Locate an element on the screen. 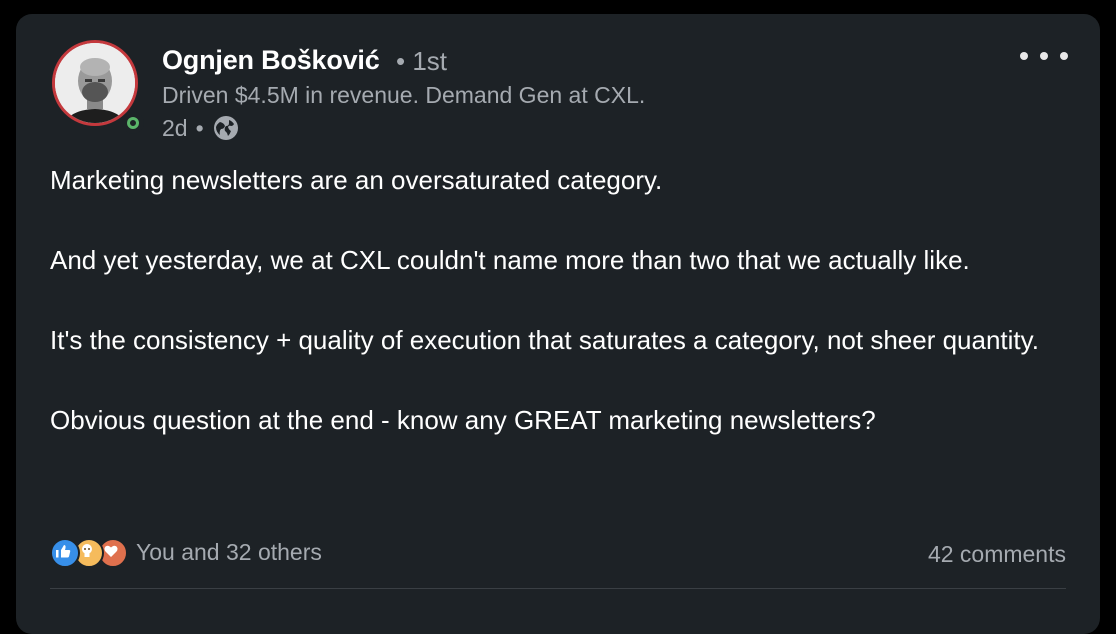 Image resolution: width=1116 pixels, height=634 pixels. author-avatar-container is located at coordinates (98, 87).